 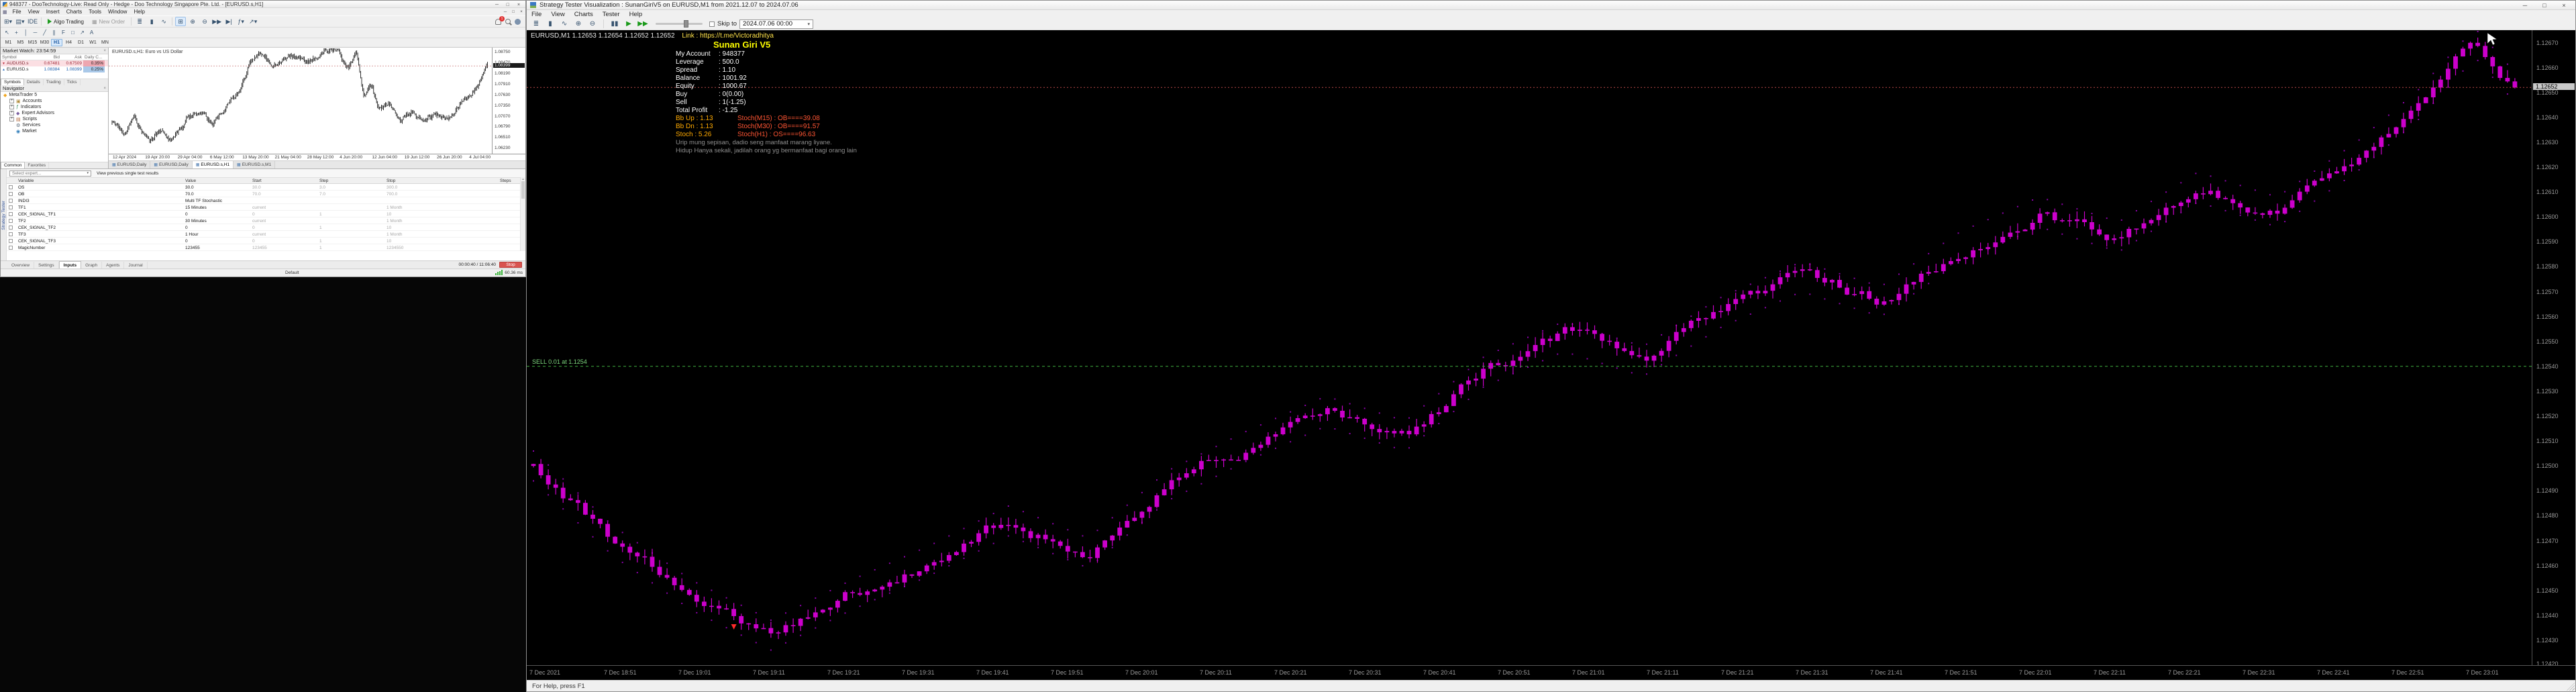 I want to click on chart-bars-icon: ≣, so click(x=139, y=21).